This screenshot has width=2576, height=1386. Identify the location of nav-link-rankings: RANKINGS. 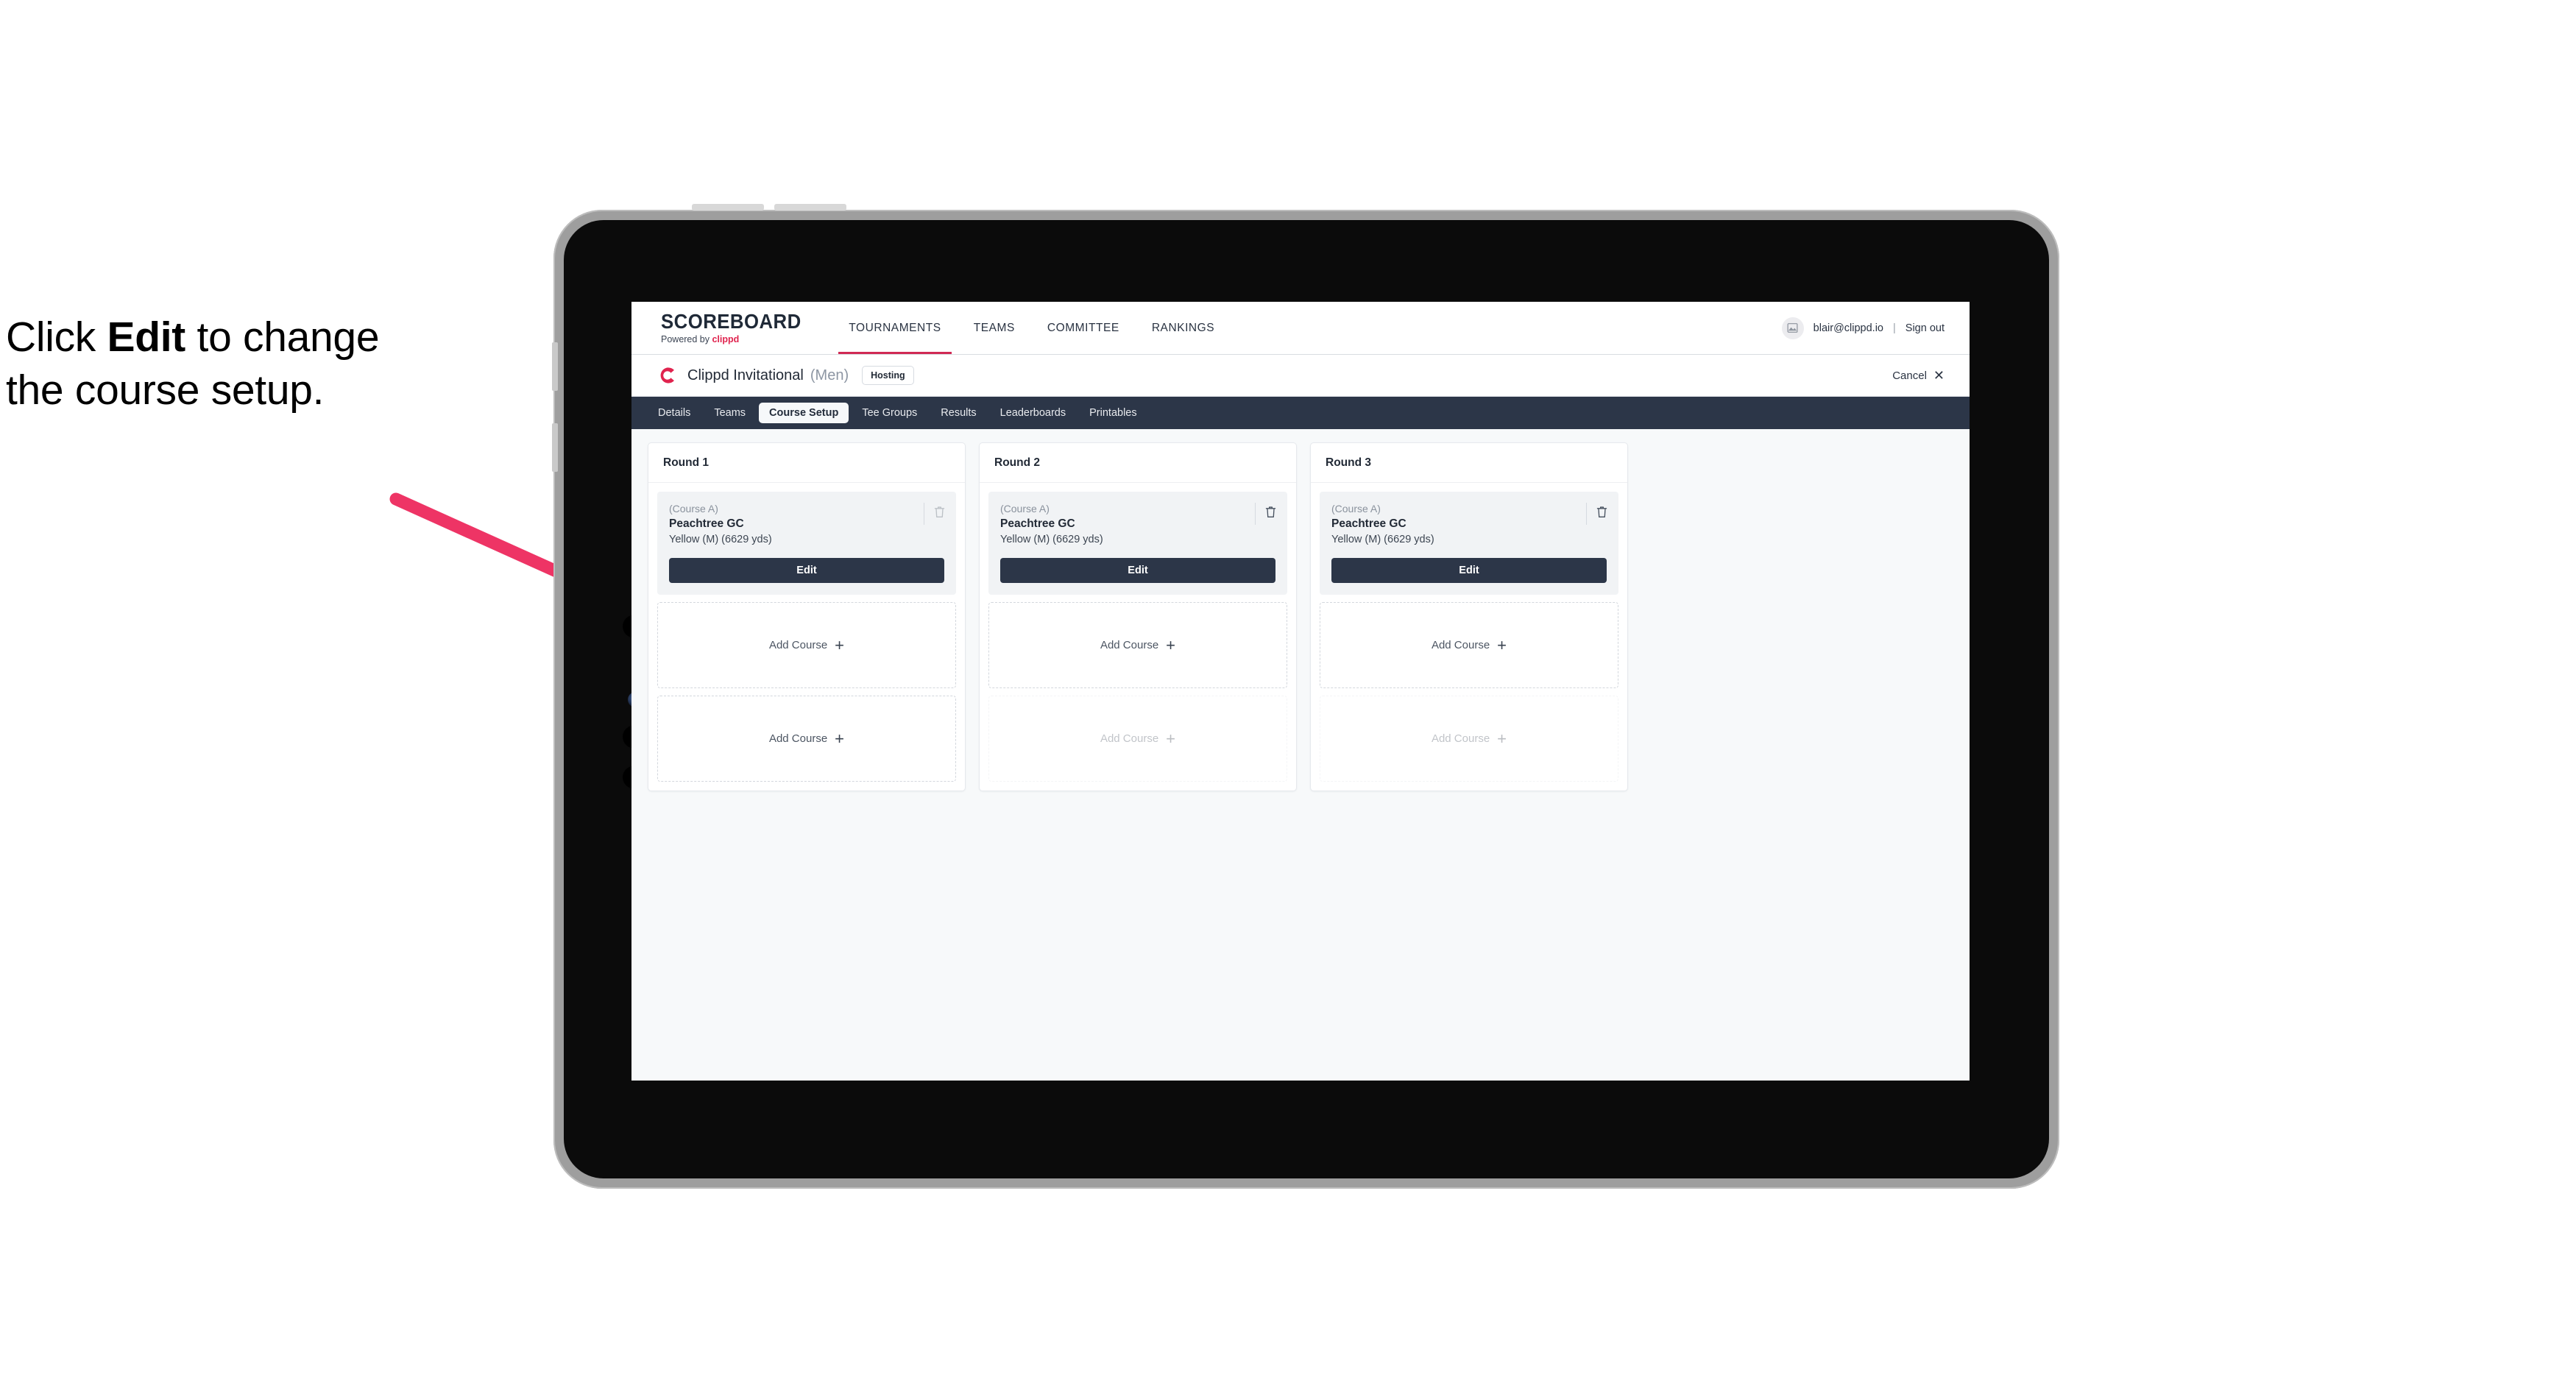
(1183, 328).